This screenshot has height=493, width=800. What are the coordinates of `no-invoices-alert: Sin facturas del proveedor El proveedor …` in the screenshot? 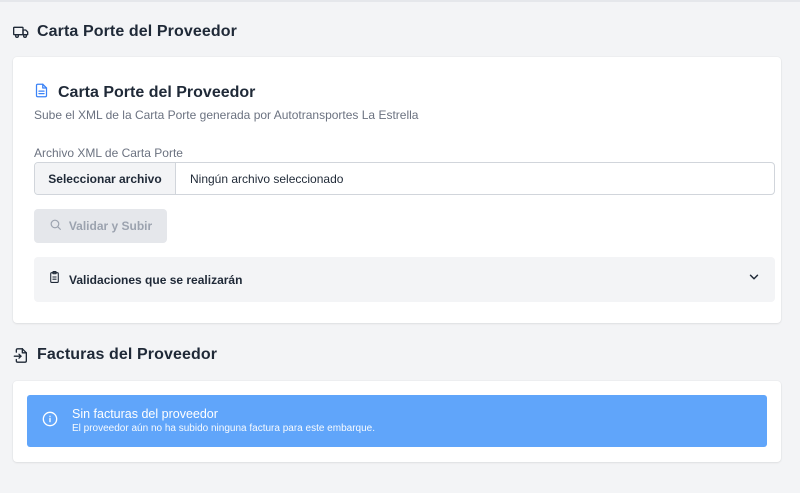 It's located at (397, 421).